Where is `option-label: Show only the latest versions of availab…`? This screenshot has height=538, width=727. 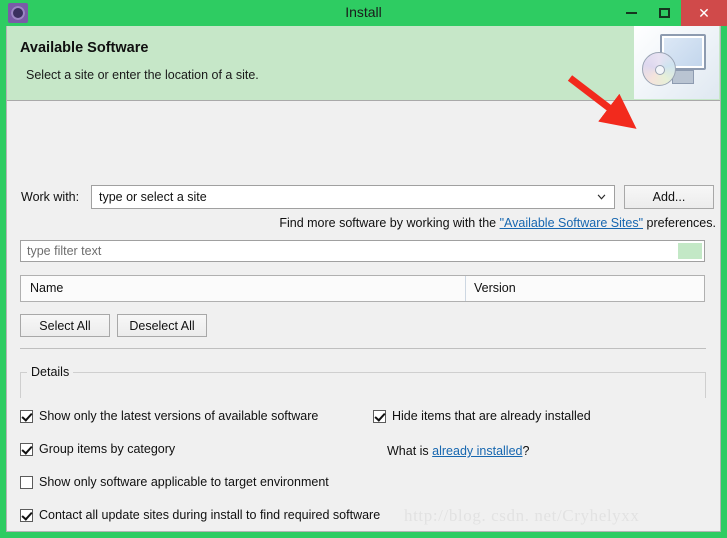 option-label: Show only the latest versions of availab… is located at coordinates (179, 416).